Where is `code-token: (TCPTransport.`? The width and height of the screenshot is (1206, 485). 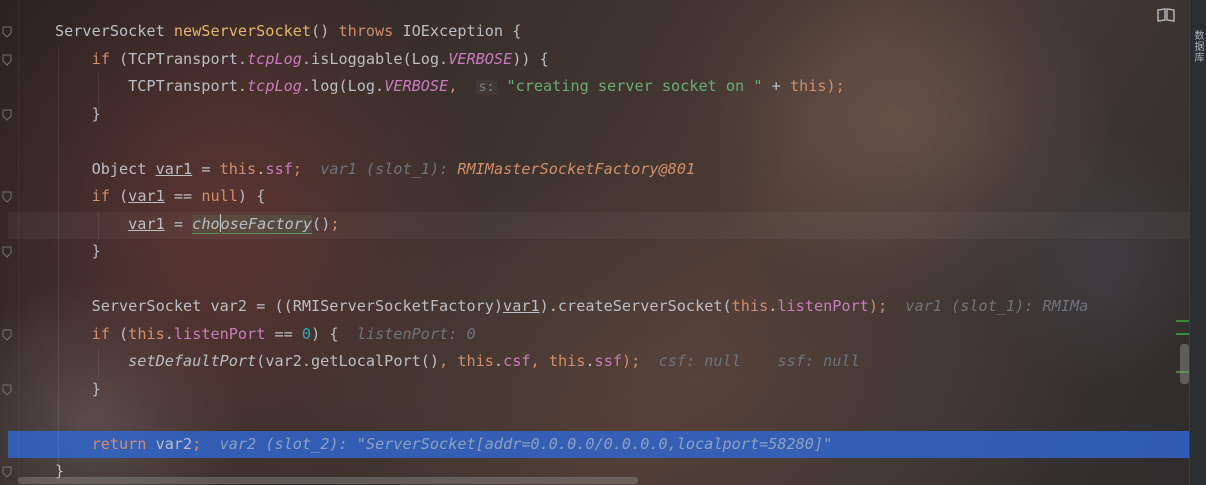
code-token: (TCPTransport. is located at coordinates (178, 58).